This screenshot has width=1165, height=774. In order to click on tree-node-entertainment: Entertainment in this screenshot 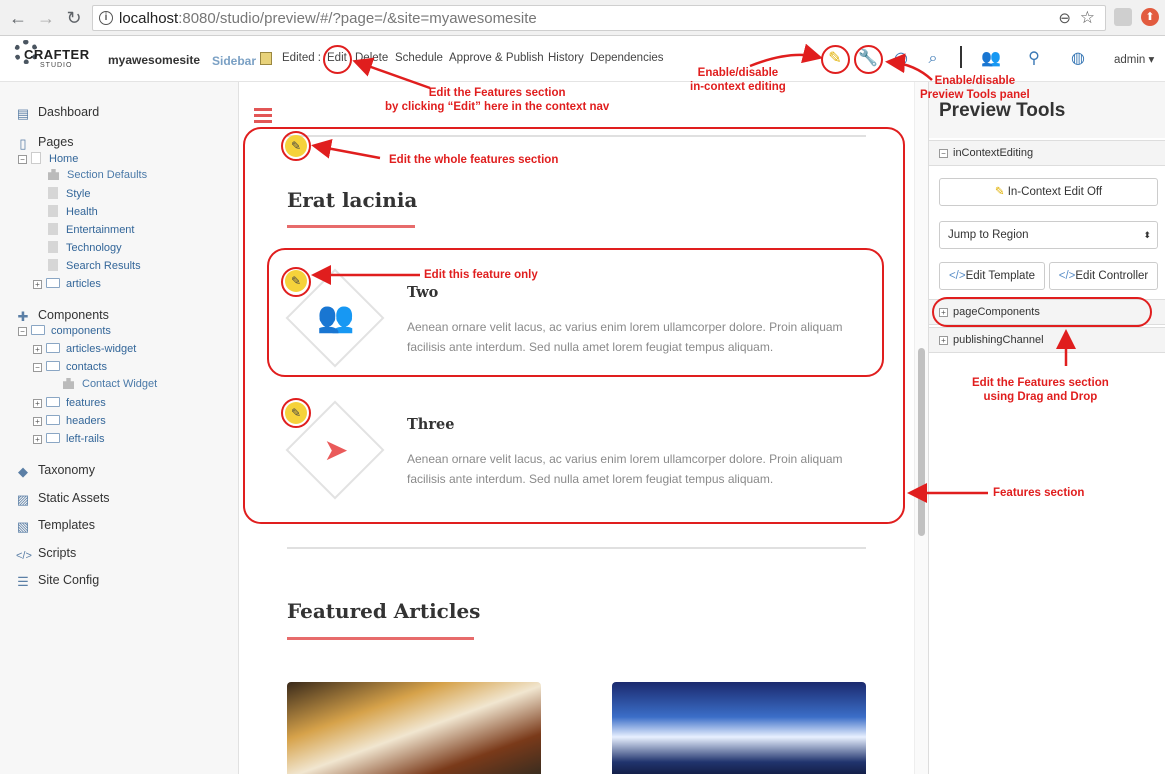, I will do `click(91, 229)`.